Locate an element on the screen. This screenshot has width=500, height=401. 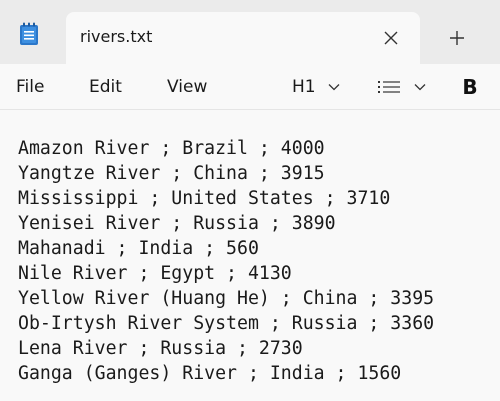
new-tab-button is located at coordinates (457, 38).